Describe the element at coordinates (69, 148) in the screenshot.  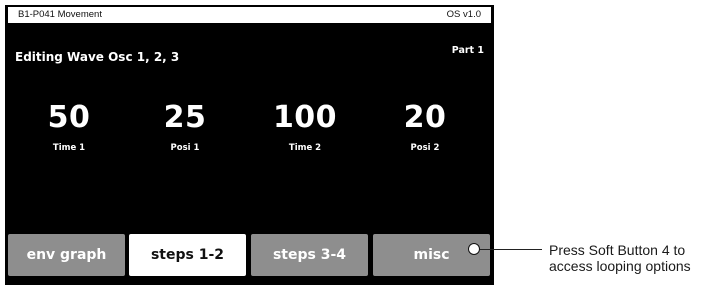
I see `param-label: Time 1` at that location.